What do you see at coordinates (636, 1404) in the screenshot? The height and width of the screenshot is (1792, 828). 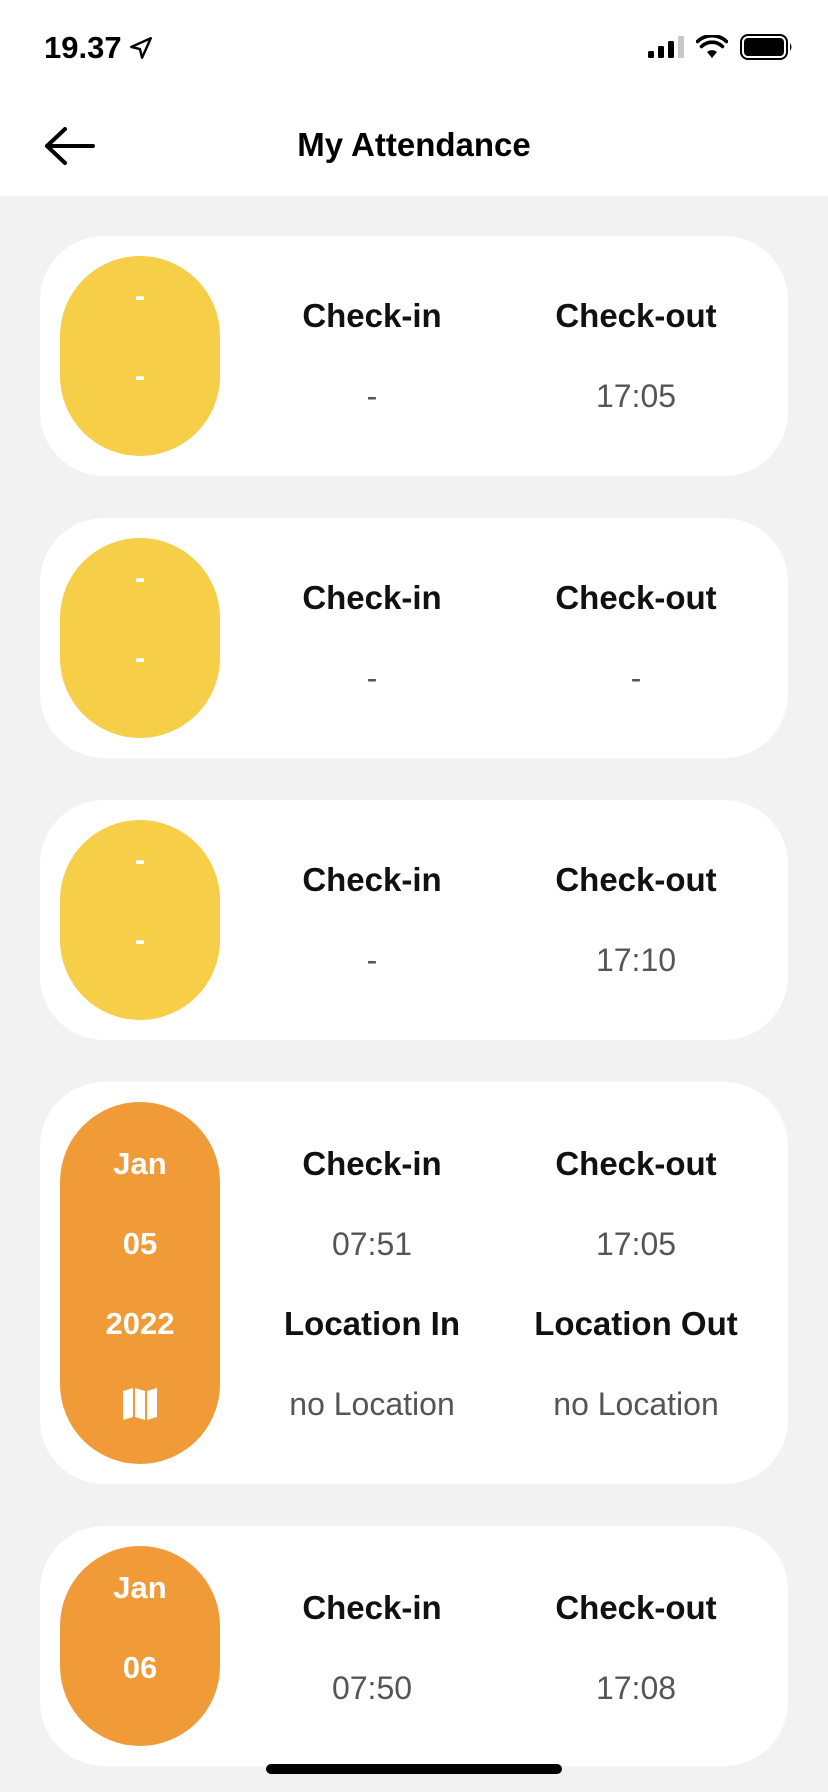 I see `location-out-value: no Location` at bounding box center [636, 1404].